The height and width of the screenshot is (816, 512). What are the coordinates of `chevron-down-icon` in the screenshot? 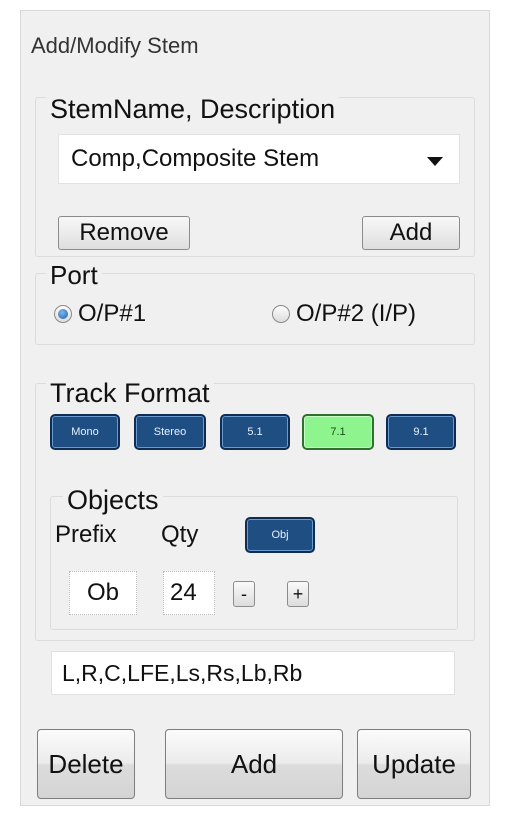 It's located at (435, 161).